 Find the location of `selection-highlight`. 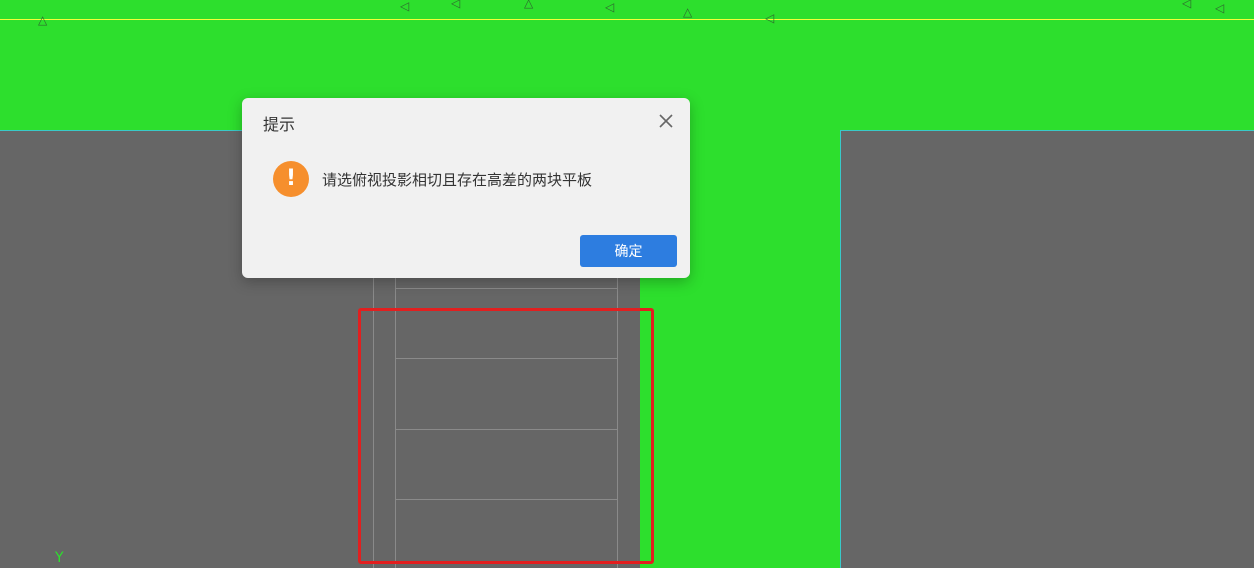

selection-highlight is located at coordinates (506, 436).